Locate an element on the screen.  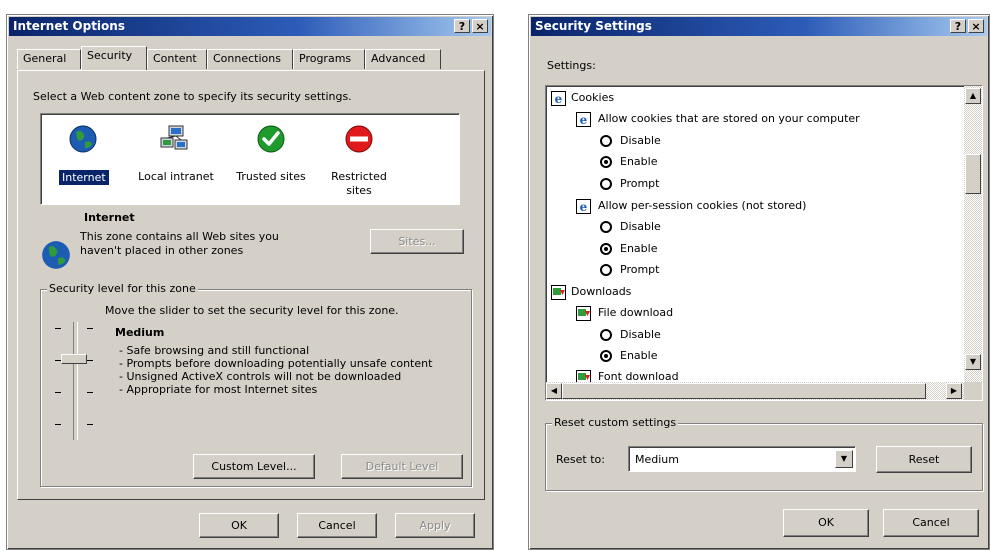
scroll-up-arrow-icon: ▲ is located at coordinates (973, 96).